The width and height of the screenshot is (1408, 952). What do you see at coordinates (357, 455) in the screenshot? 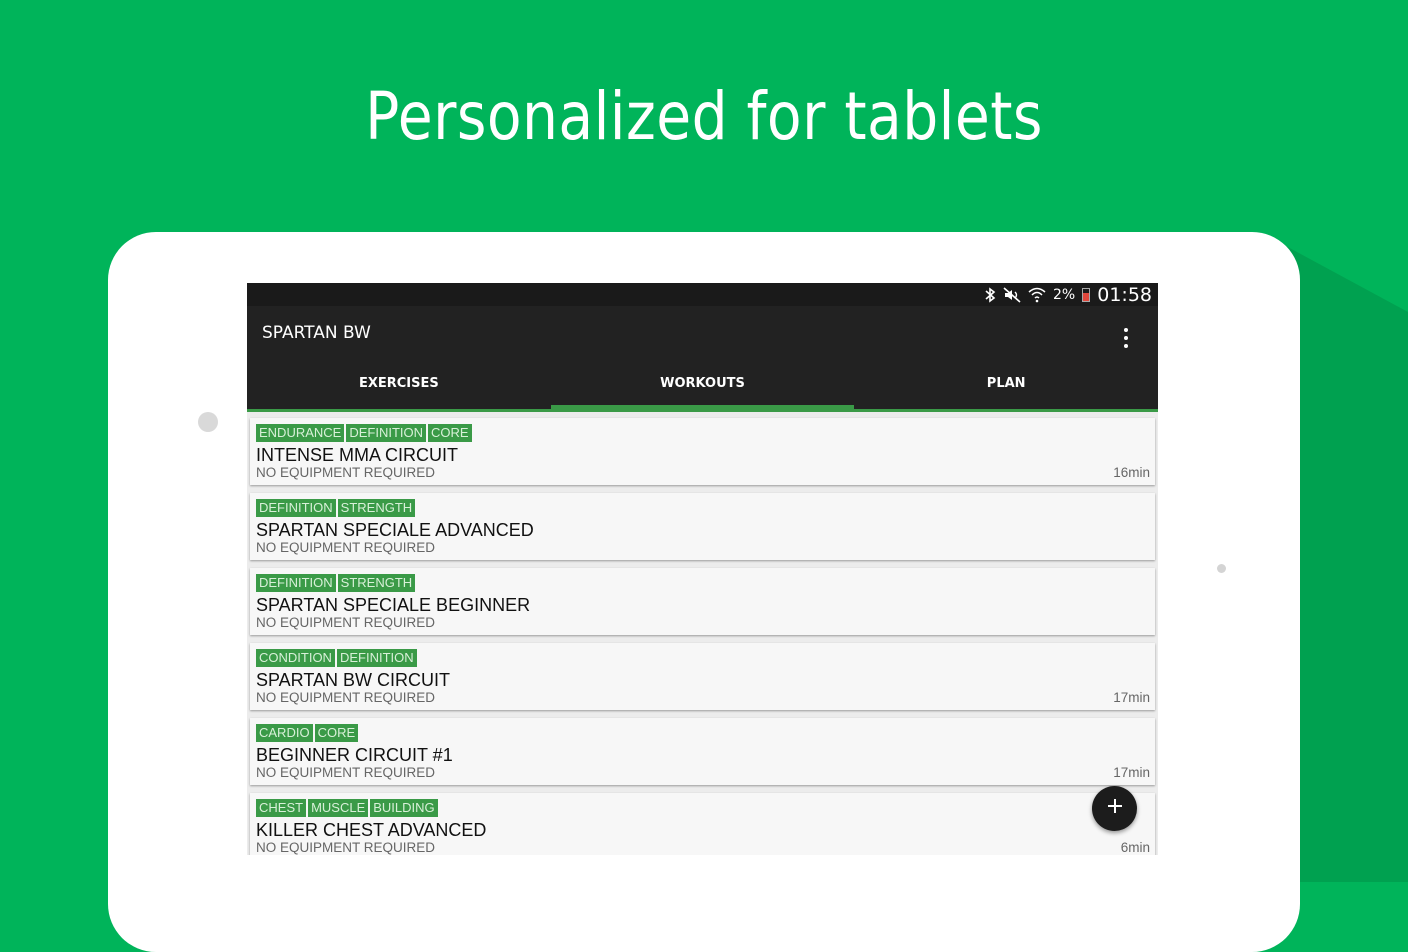
I see `workout-title: INTENSE MMA CIRCUIT` at bounding box center [357, 455].